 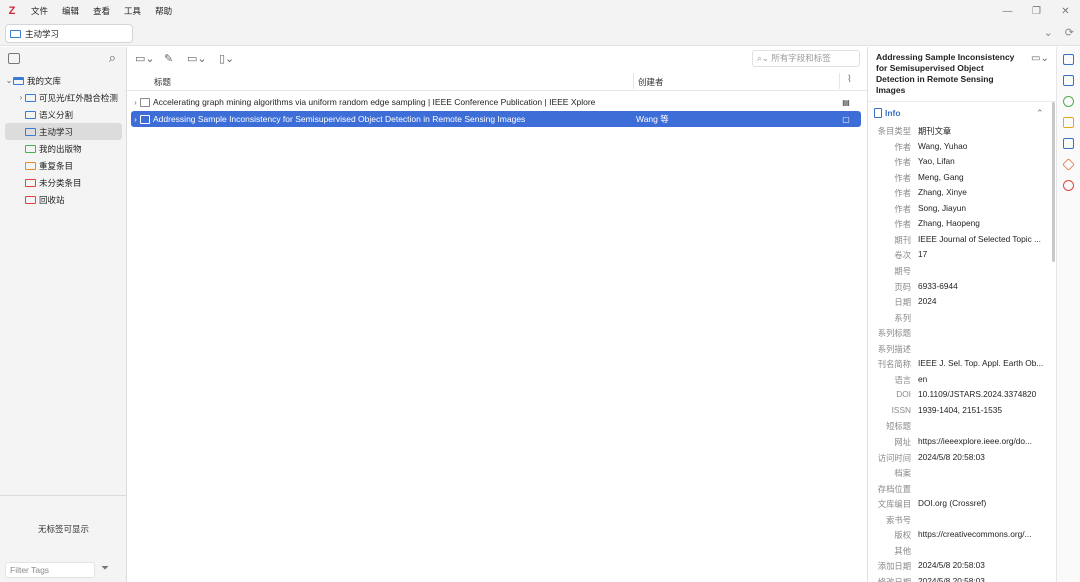 I want to click on sidebar-item-my-library: ⌄ 我的文库, so click(x=63, y=80).